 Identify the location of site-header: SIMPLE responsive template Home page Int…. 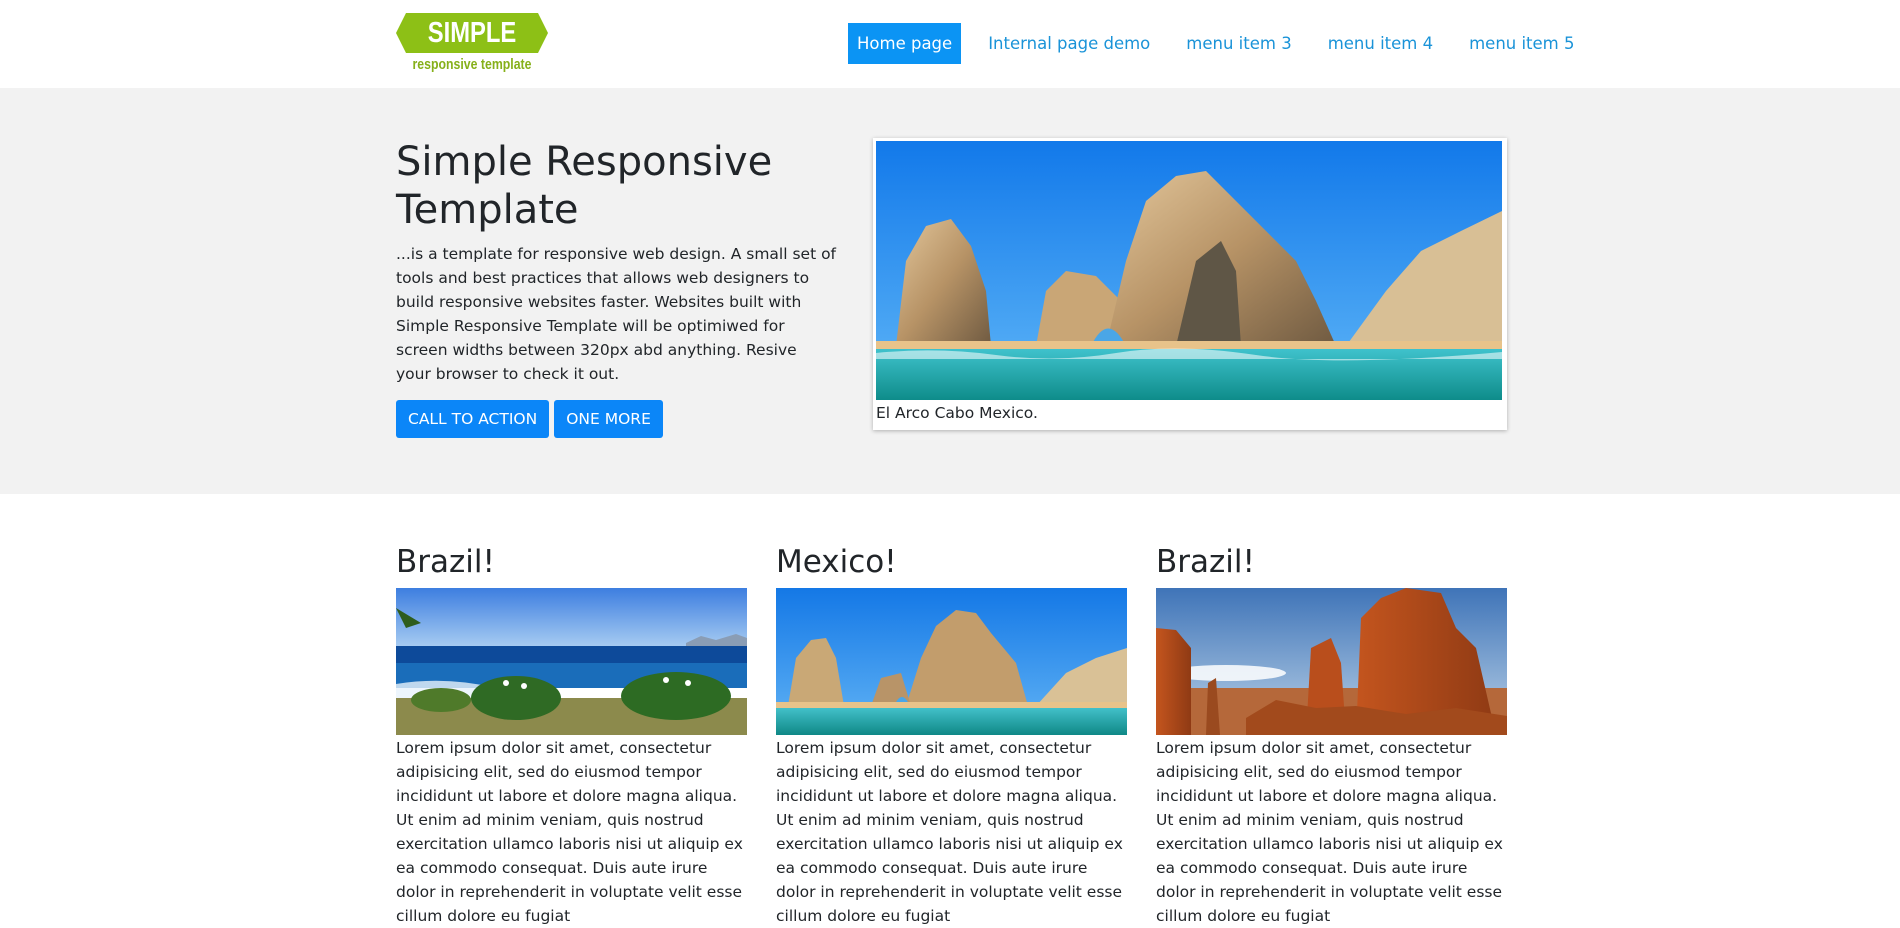
(950, 44).